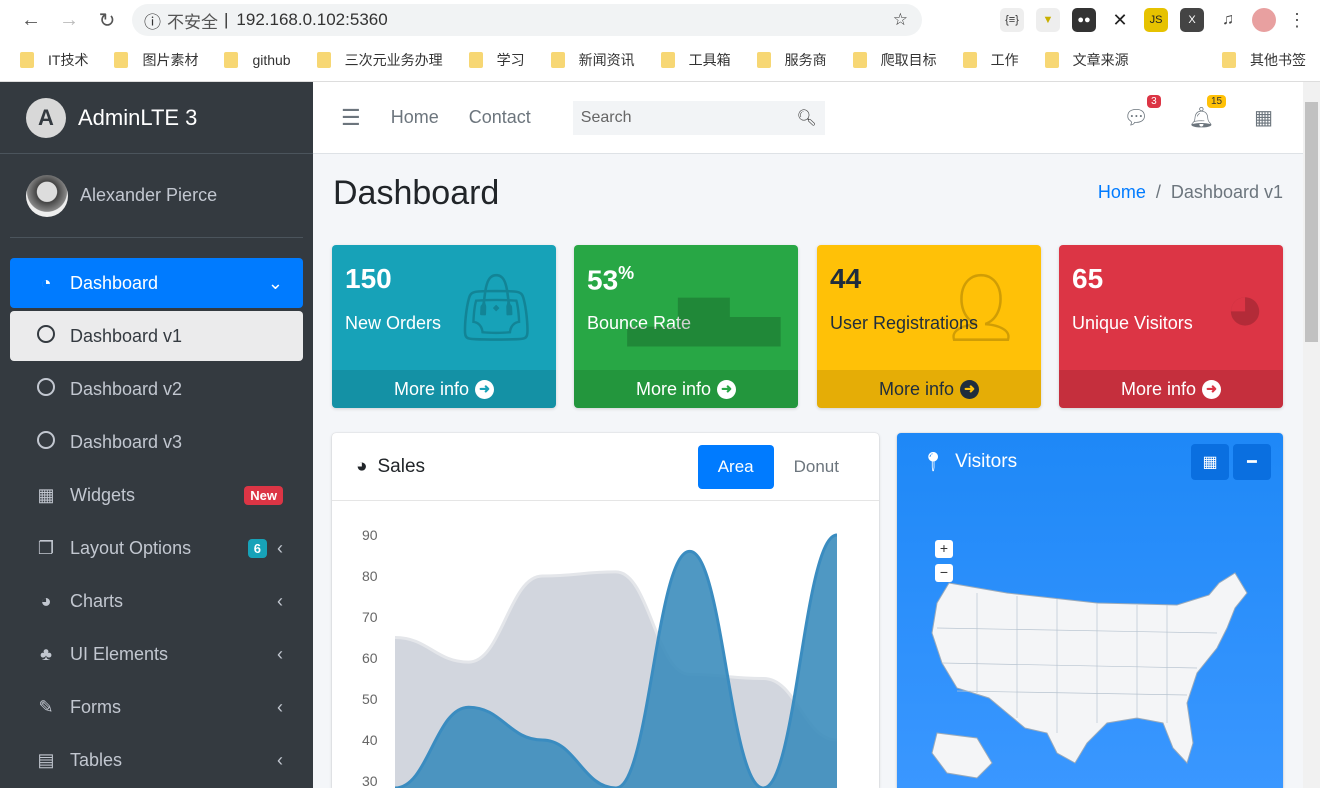 The image size is (1320, 788). Describe the element at coordinates (156, 442) in the screenshot. I see `sidebar-item-dashboard-v3: Dashboard v3` at that location.